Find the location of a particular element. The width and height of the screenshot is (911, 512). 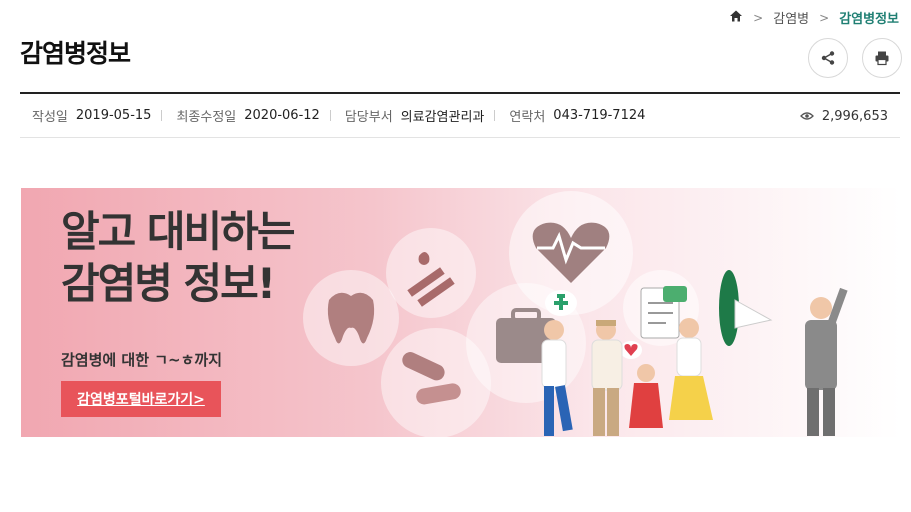

modified-value: 2020-06-12 is located at coordinates (282, 115).